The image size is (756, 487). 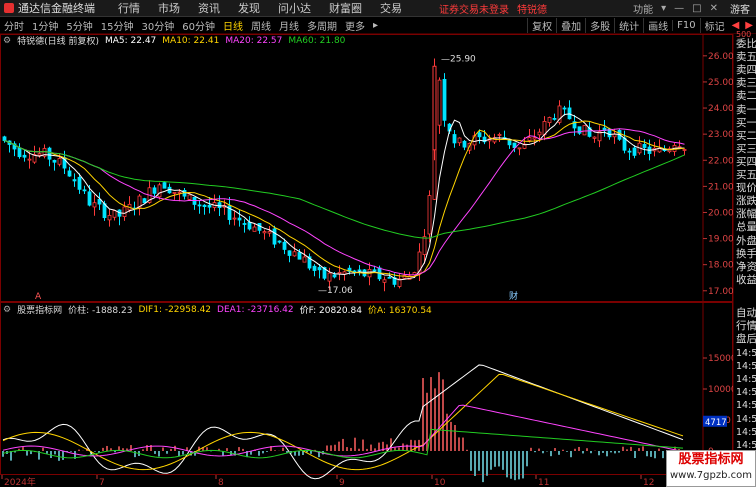 What do you see at coordinates (345, 8) in the screenshot?
I see `menu-caifuquan: 财富圈` at bounding box center [345, 8].